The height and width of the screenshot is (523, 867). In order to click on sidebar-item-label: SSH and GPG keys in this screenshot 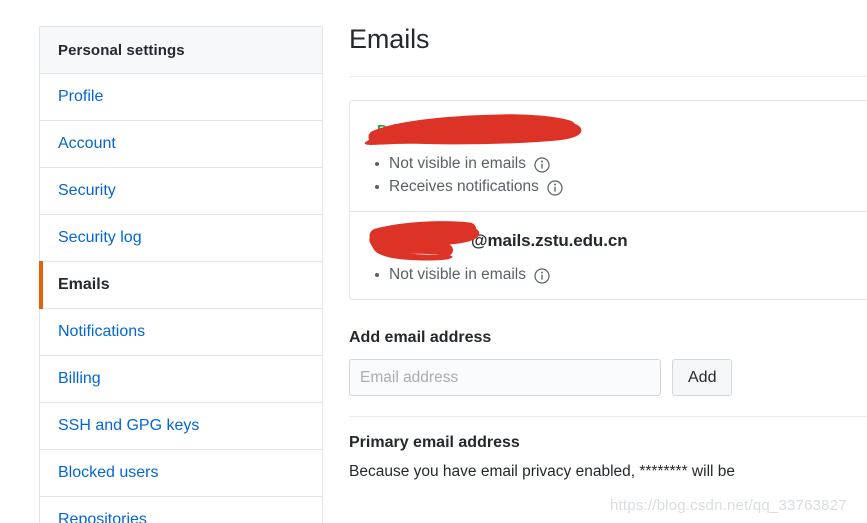, I will do `click(129, 425)`.